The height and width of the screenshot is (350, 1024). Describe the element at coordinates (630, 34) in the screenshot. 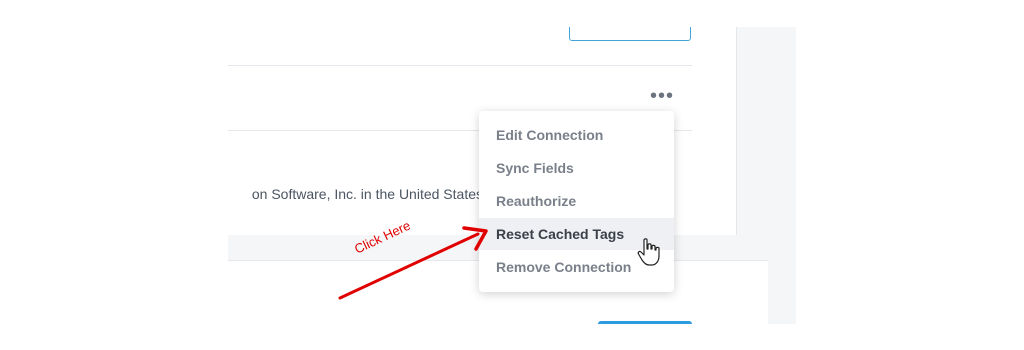

I see `outline-button` at that location.